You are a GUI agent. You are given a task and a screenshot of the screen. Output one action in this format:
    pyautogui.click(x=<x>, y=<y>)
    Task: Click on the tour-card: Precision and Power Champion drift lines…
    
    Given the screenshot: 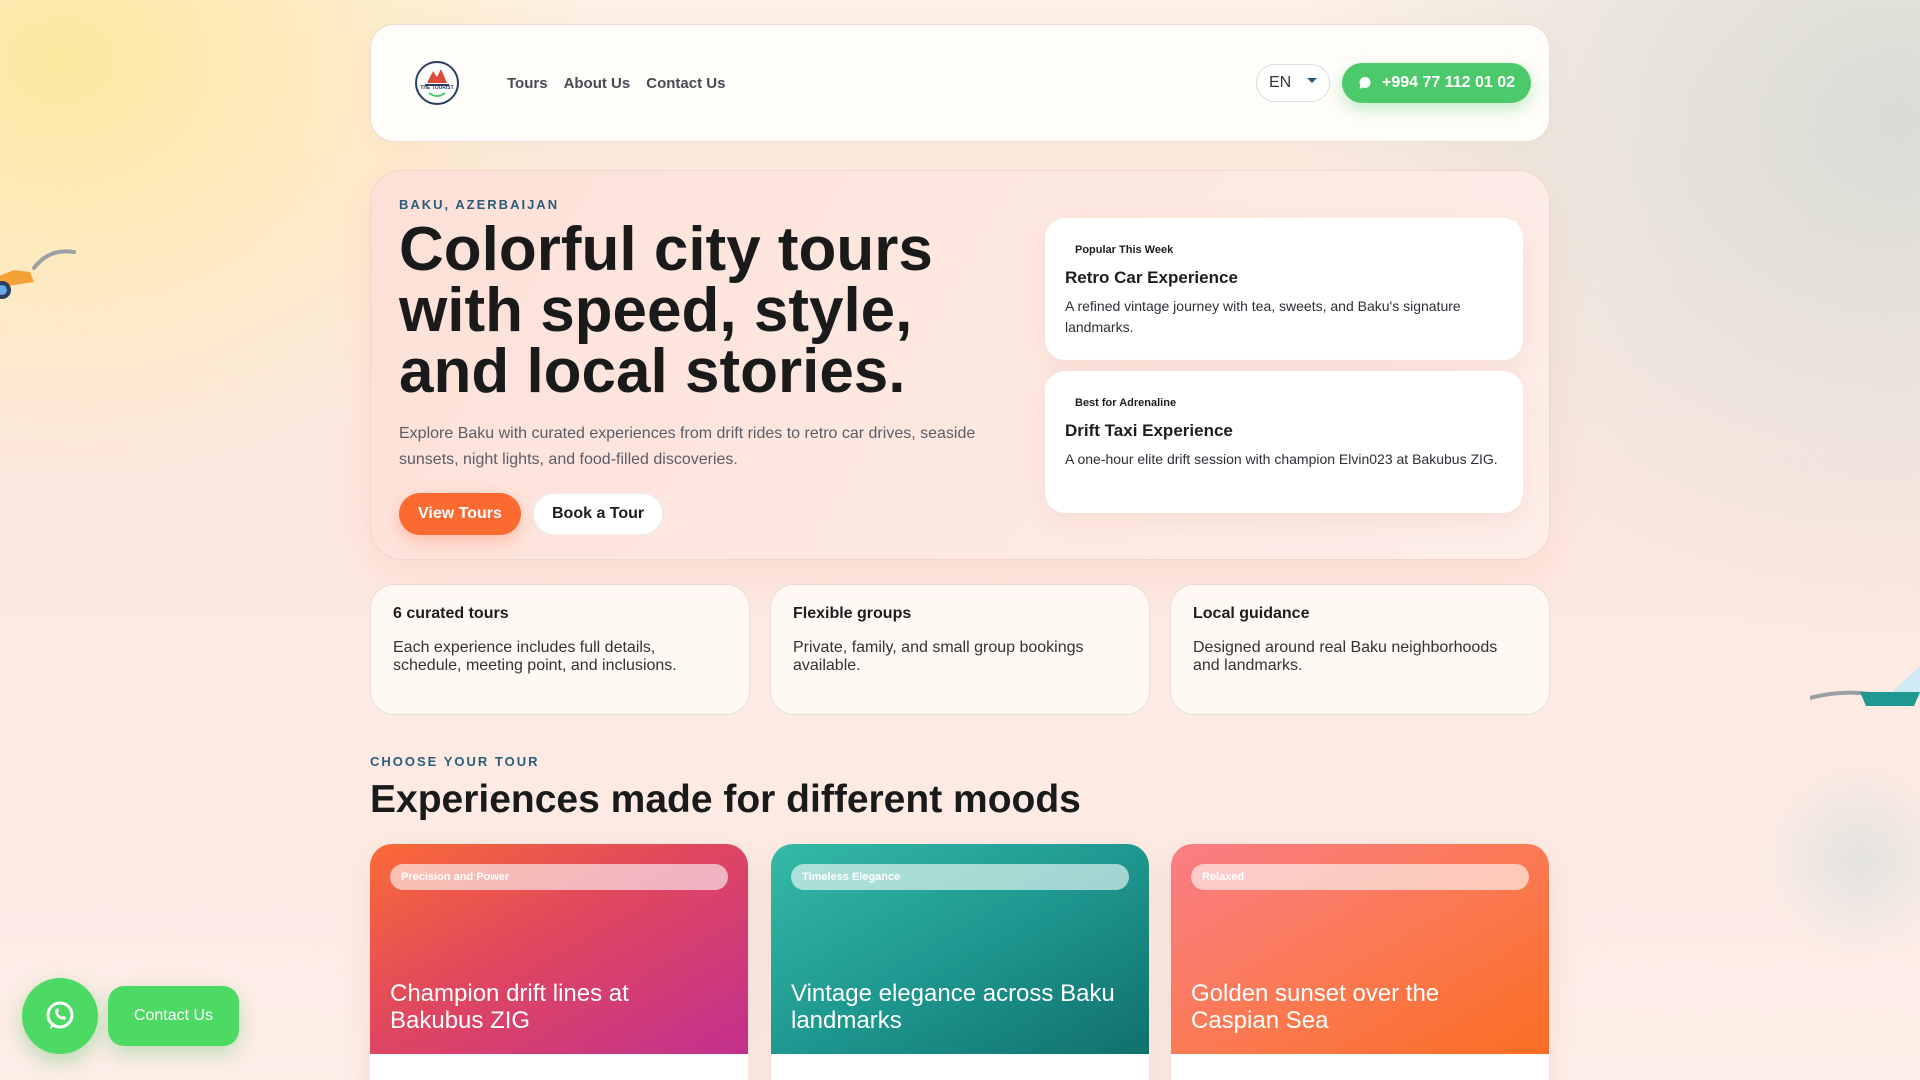 What is the action you would take?
    pyautogui.click(x=559, y=962)
    